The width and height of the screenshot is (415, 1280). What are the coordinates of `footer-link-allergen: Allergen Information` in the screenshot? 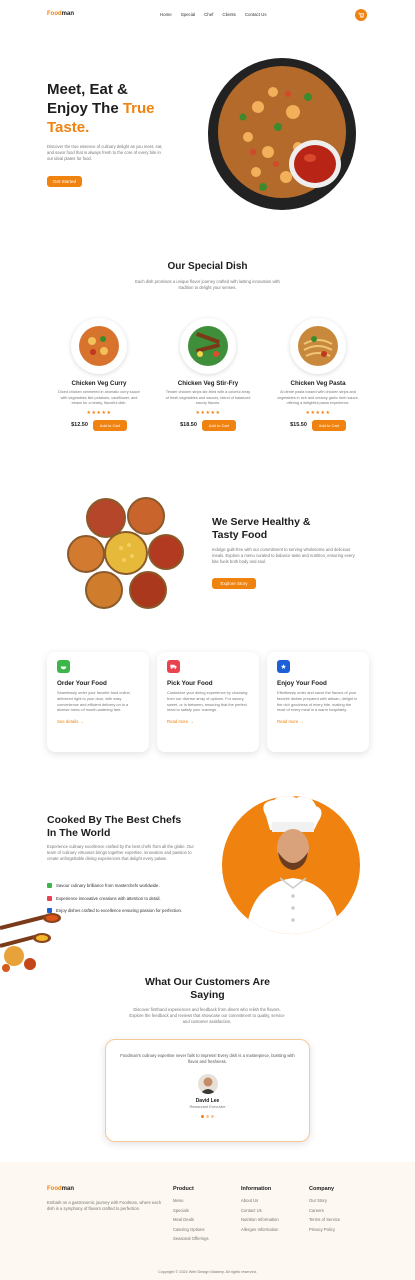 It's located at (260, 1230).